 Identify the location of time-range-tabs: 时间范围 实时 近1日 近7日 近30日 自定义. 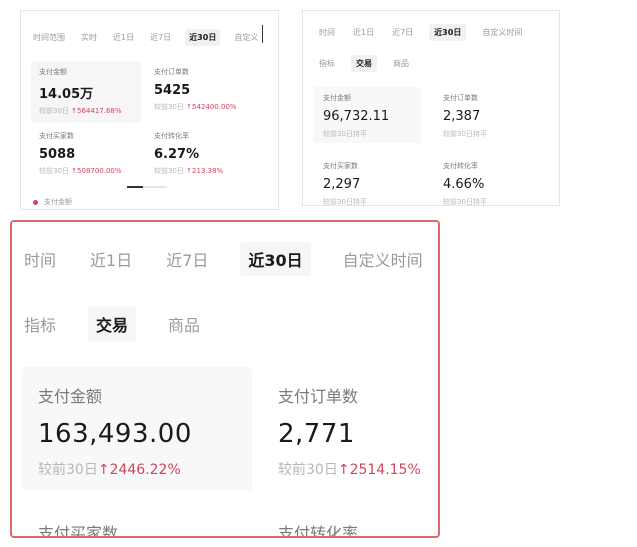
(151, 37).